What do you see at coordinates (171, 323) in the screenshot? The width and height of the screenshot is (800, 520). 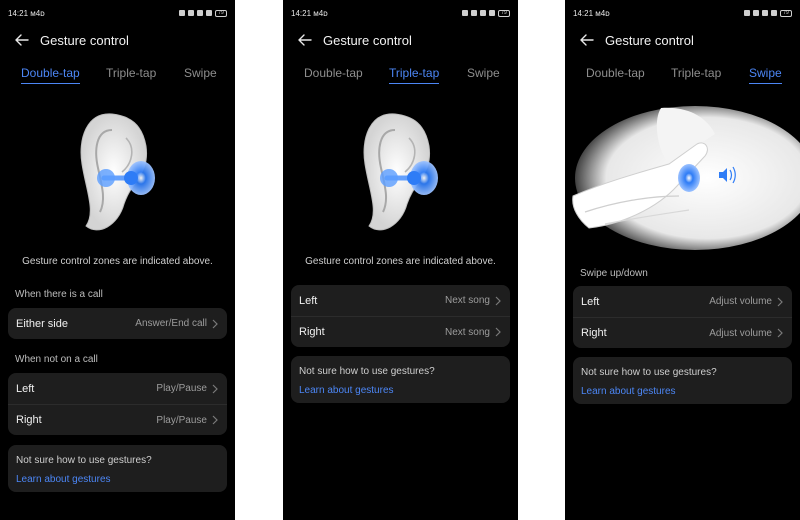 I see `row-value: Answer/End call` at bounding box center [171, 323].